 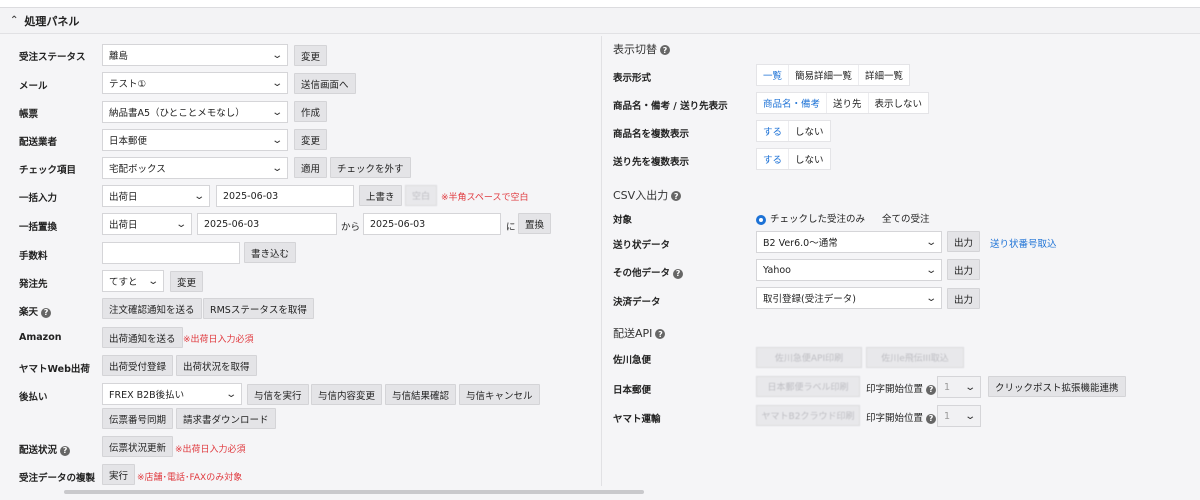 I want to click on format-option-simple: 簡易詳細一覧, so click(x=824, y=75).